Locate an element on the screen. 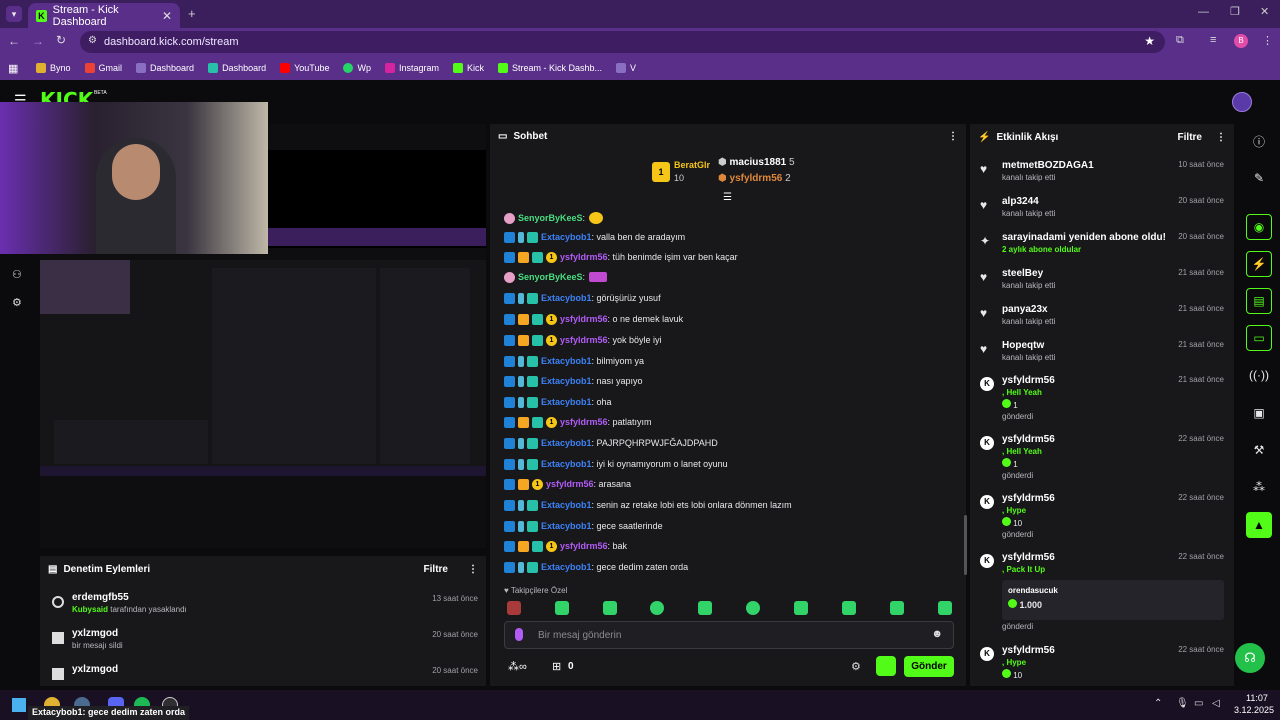  activity-menu-icon: ⋮ is located at coordinates (1221, 137).